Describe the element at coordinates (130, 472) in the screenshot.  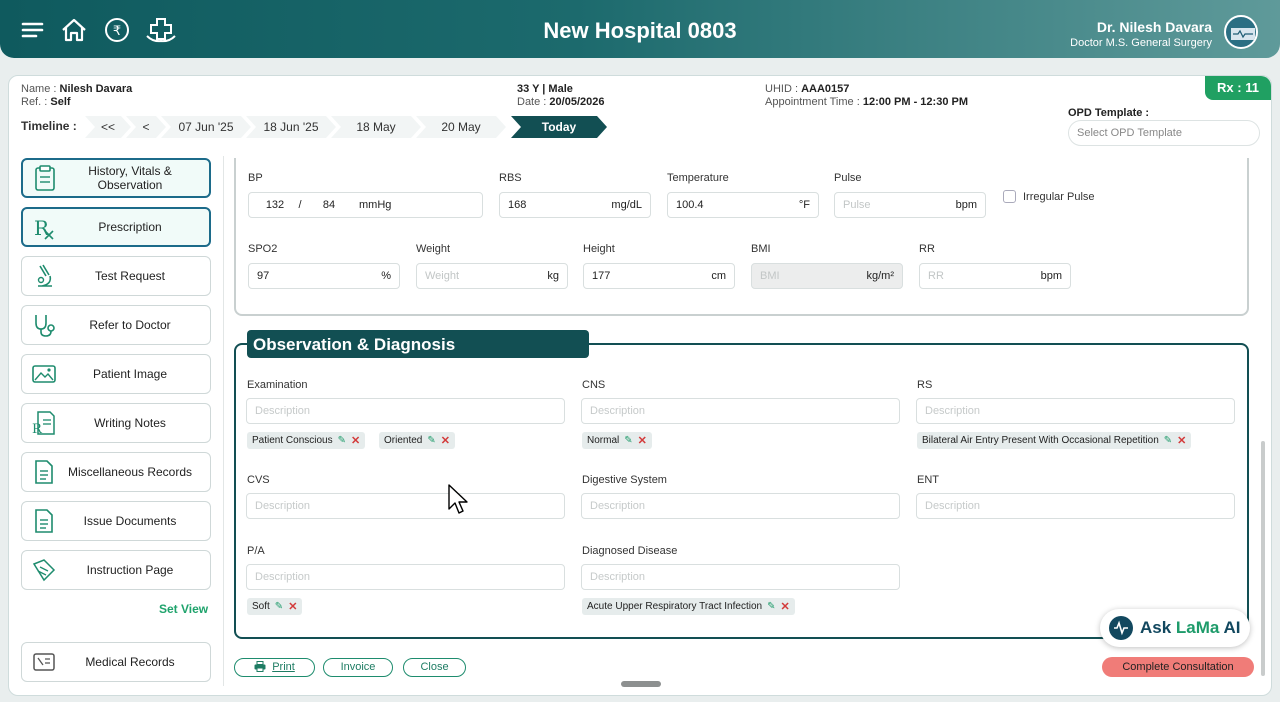
I see `sidebar-item-label: Miscellaneous Records` at that location.